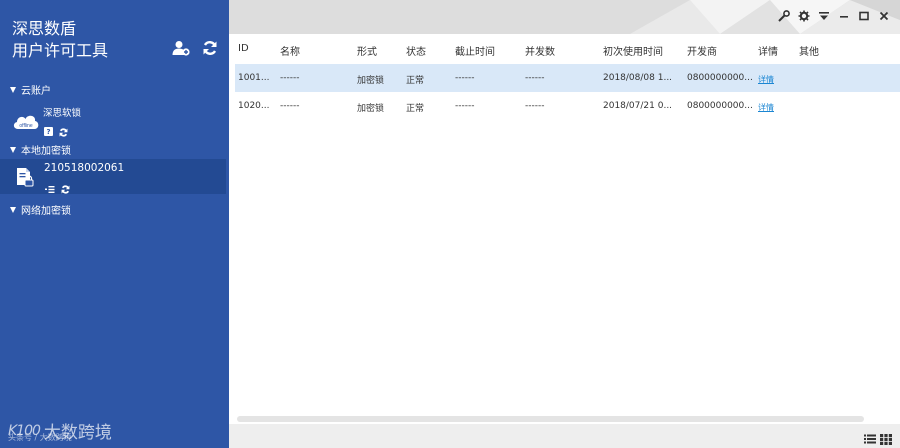 The width and height of the screenshot is (900, 448). Describe the element at coordinates (540, 50) in the screenshot. I see `column-header-concurrency: 并发数` at that location.